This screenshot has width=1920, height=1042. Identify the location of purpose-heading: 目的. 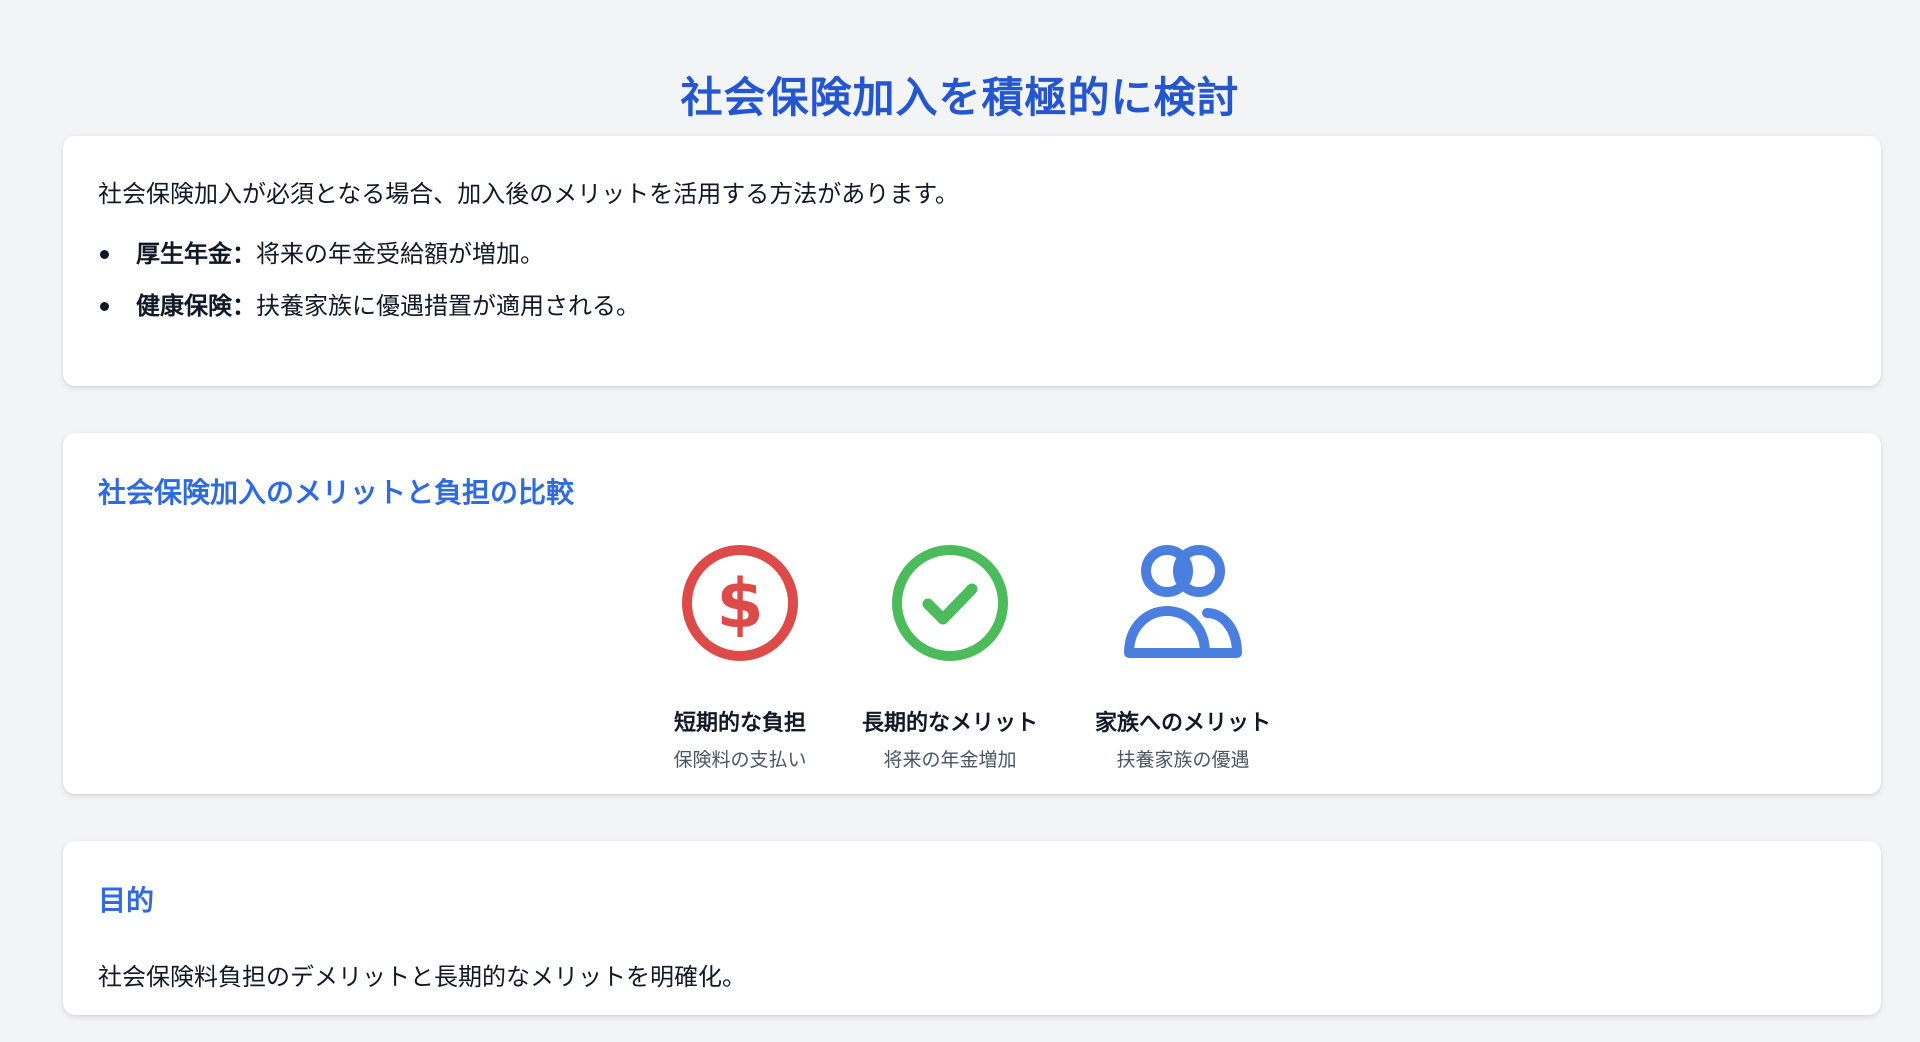
(126, 900).